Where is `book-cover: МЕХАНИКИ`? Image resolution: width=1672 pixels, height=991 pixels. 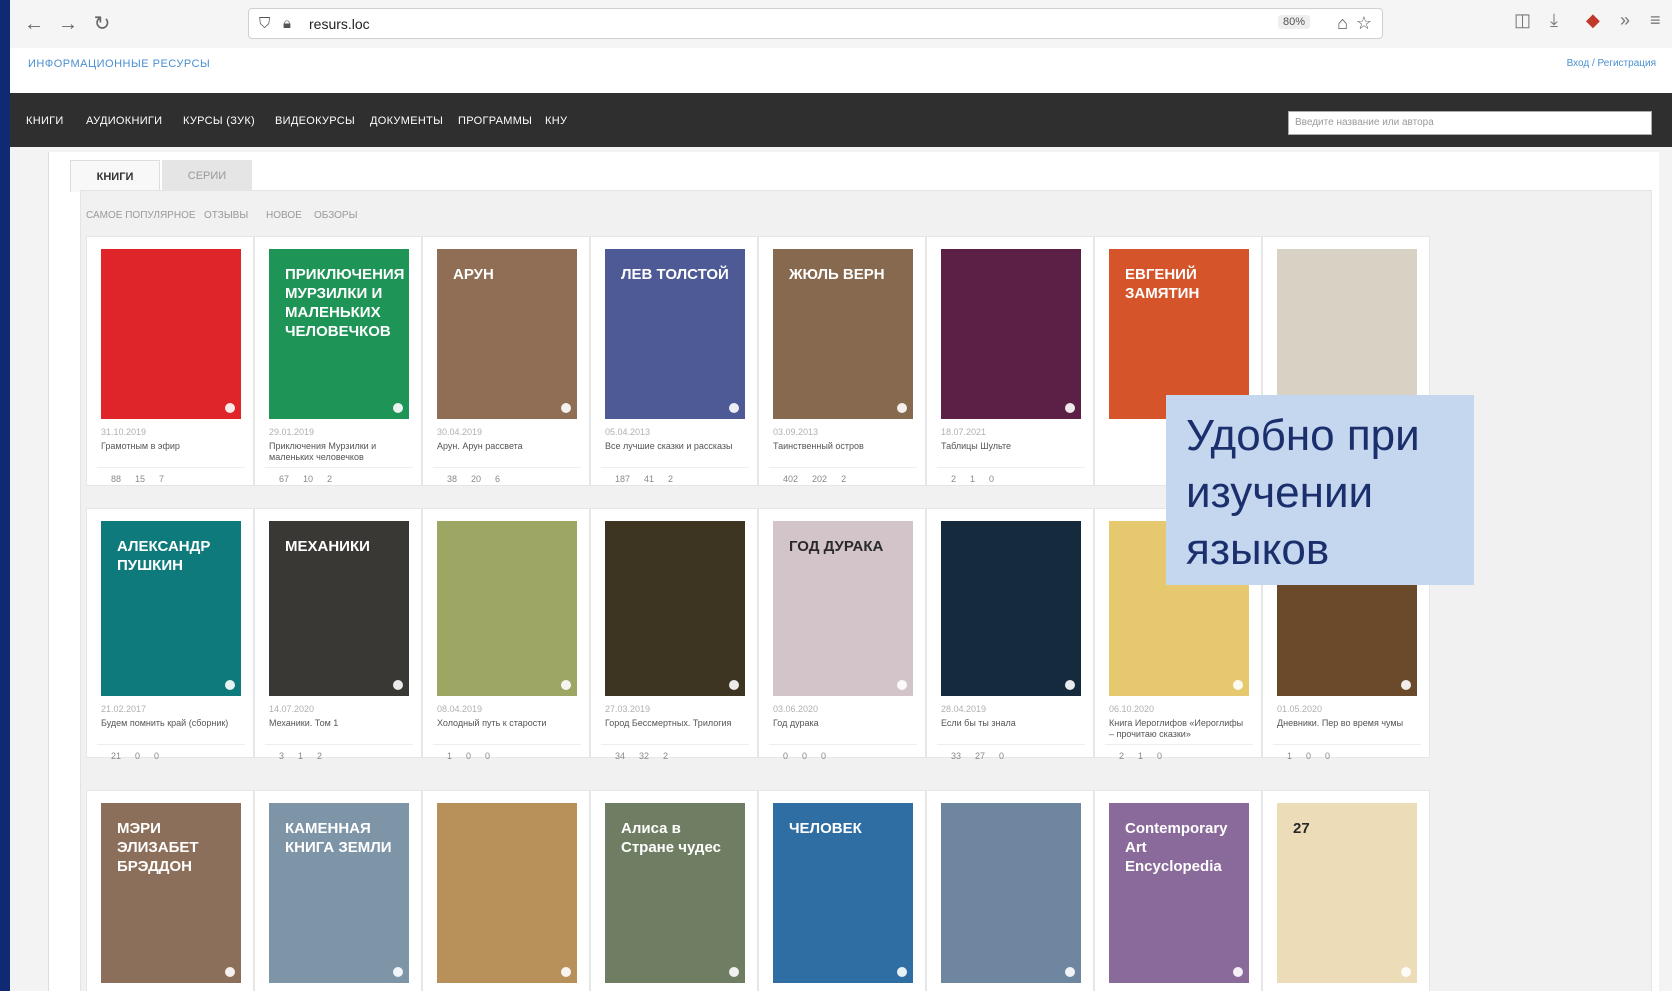 book-cover: МЕХАНИКИ is located at coordinates (339, 608).